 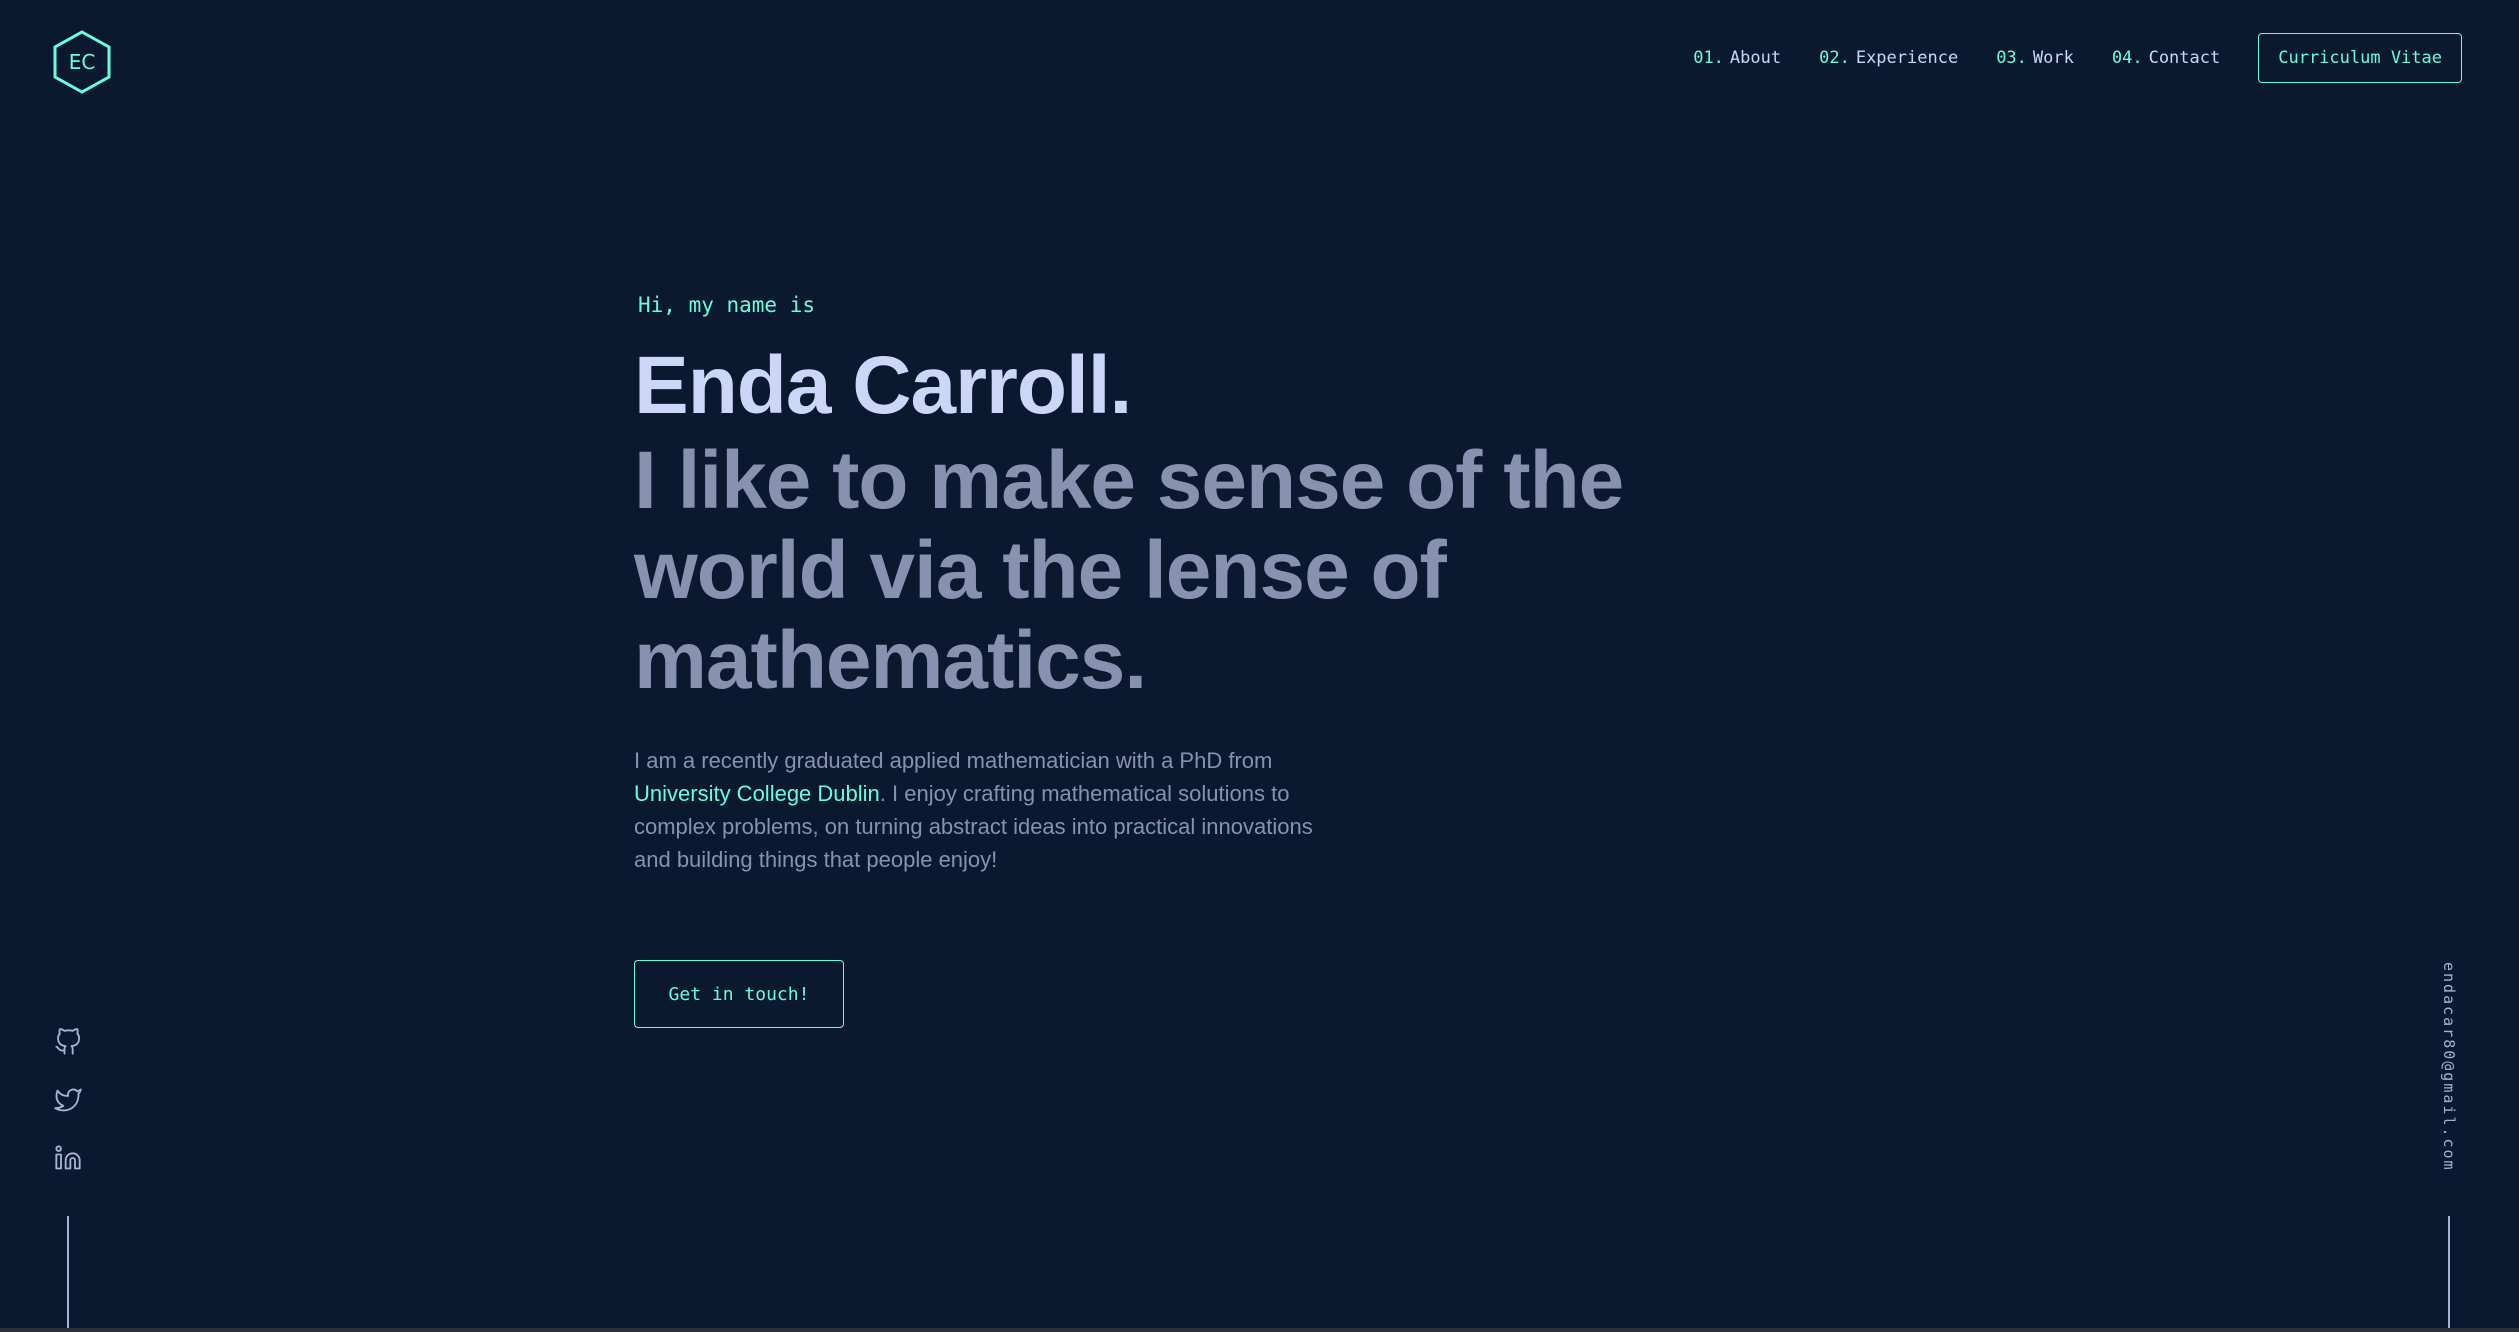 What do you see at coordinates (2127, 58) in the screenshot?
I see `nav-number: 04.` at bounding box center [2127, 58].